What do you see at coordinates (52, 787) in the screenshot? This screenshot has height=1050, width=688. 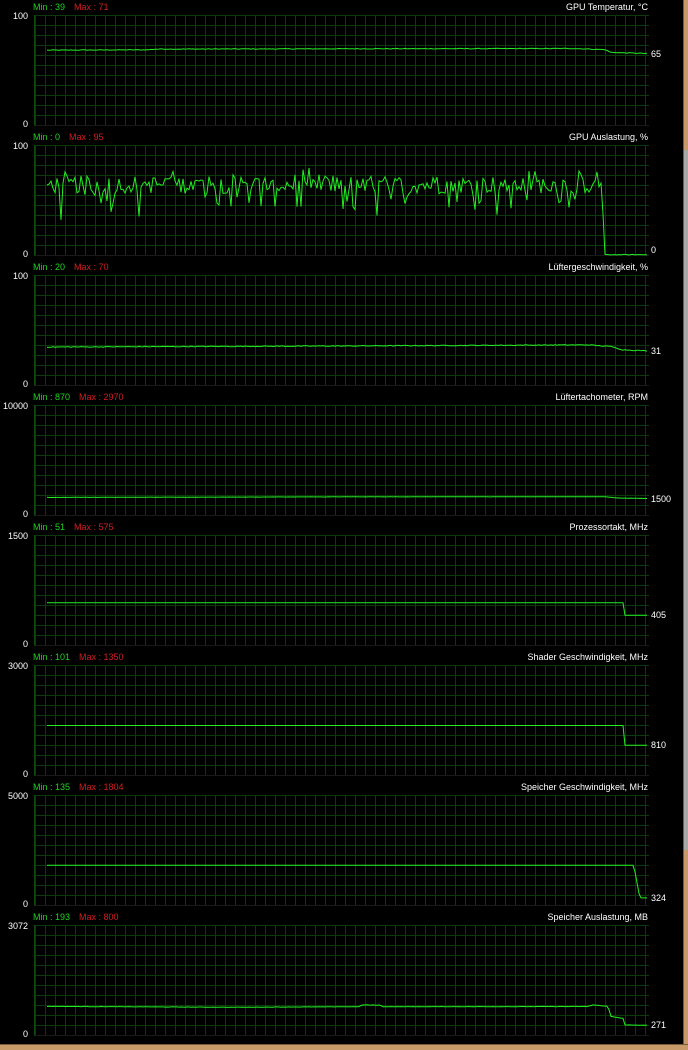 I see `min-value: Min : 135` at bounding box center [52, 787].